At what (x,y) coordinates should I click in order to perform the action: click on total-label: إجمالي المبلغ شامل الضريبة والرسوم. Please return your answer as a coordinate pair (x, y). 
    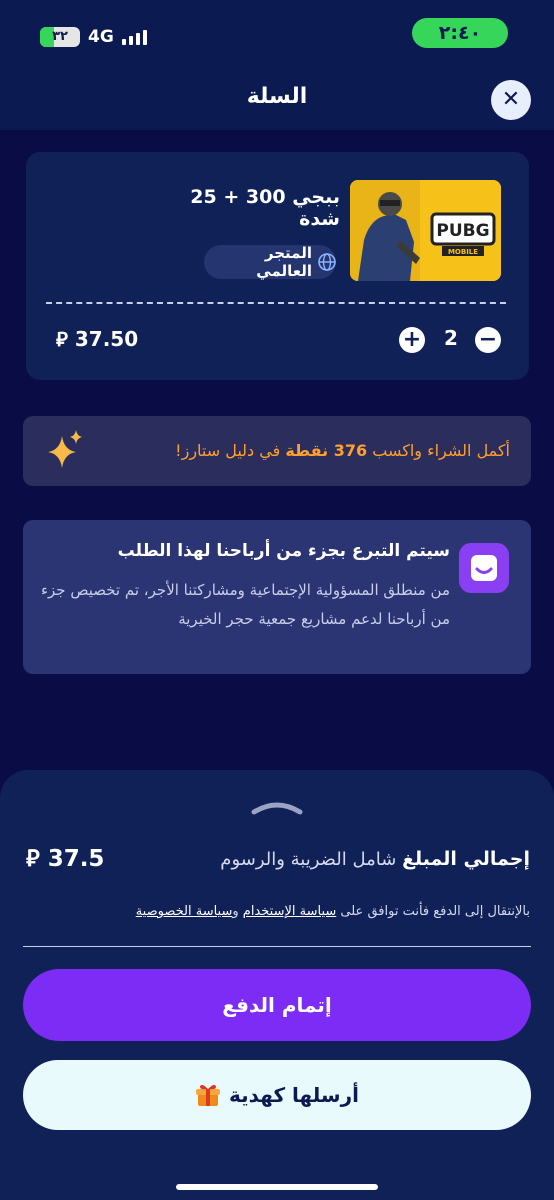
    Looking at the image, I should click on (365, 859).